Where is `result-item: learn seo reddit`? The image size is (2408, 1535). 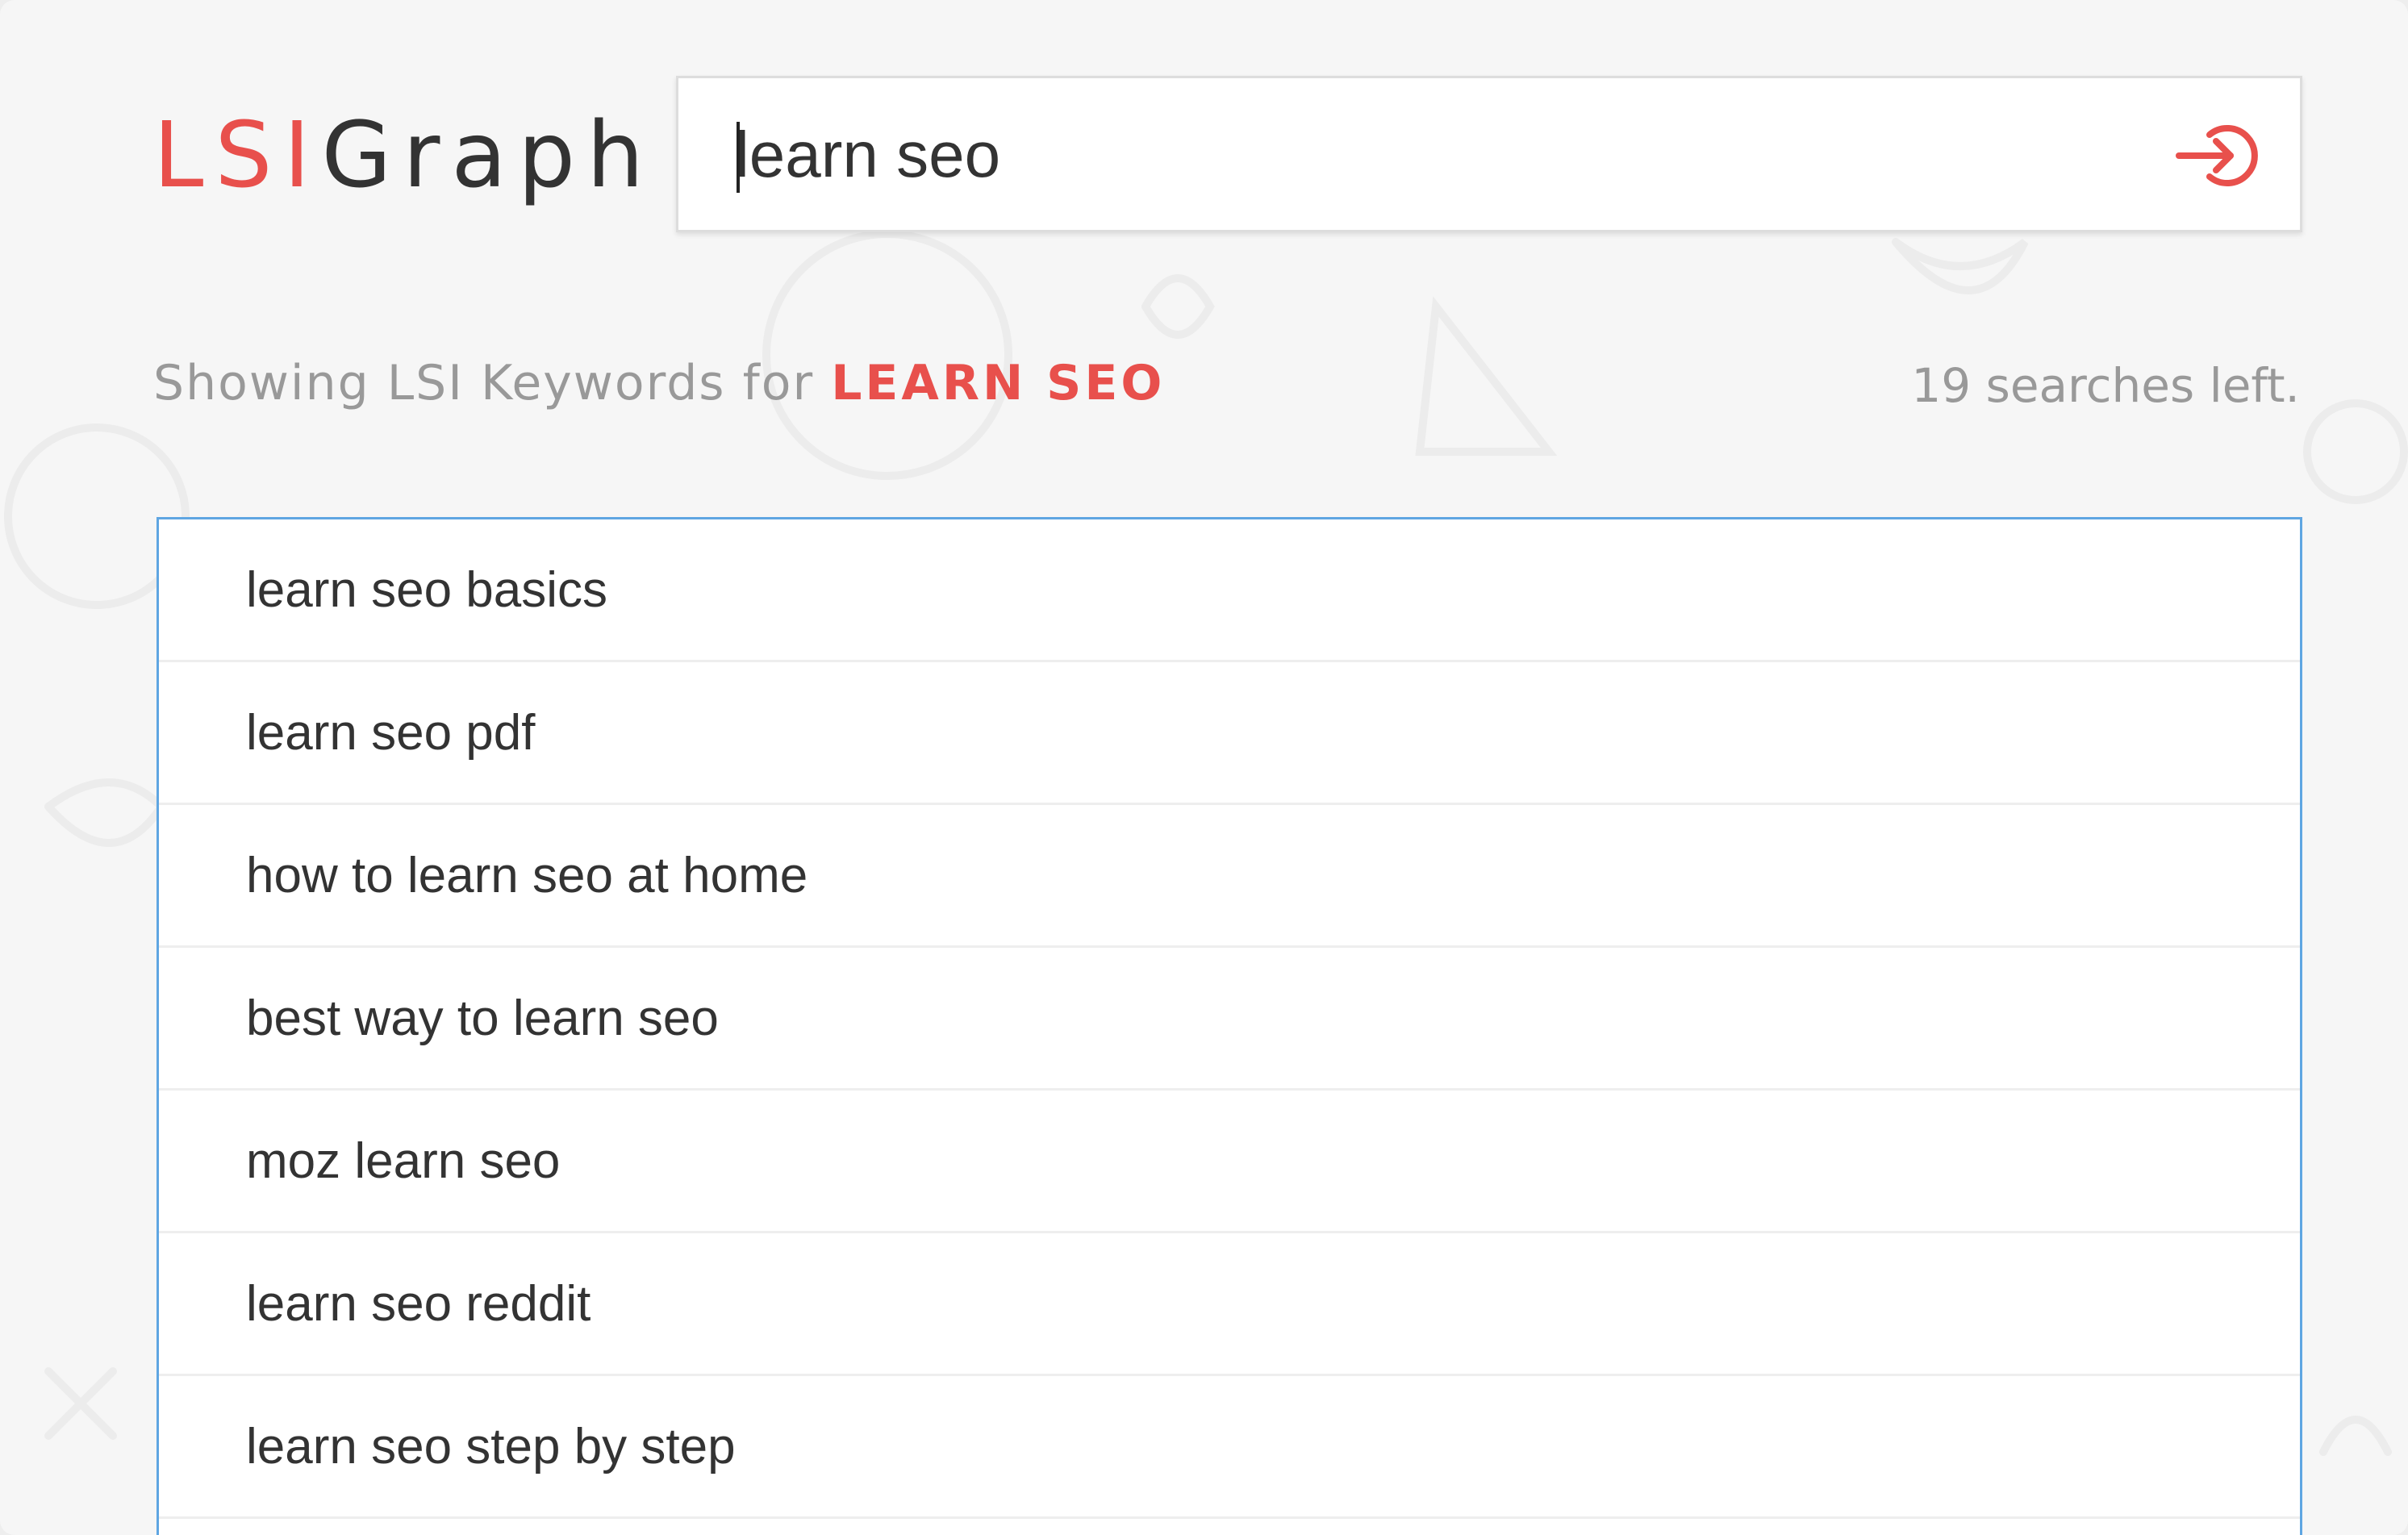
result-item: learn seo reddit is located at coordinates (1229, 1304).